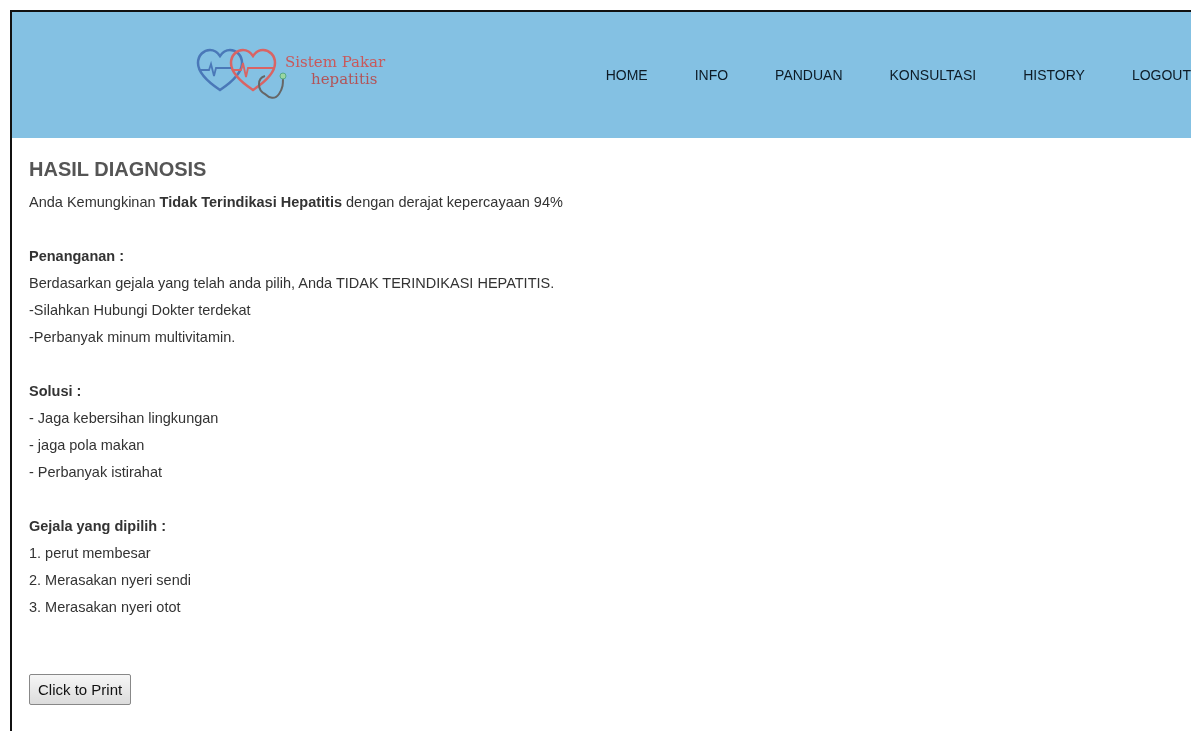 This screenshot has width=1191, height=731. I want to click on nav-link: HOME, so click(626, 75).